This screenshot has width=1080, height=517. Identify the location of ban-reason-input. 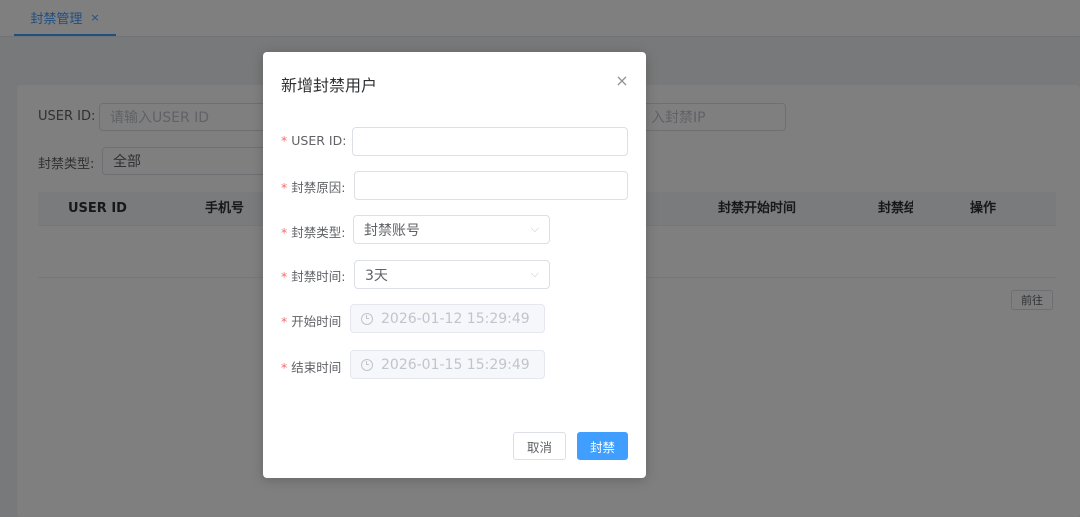
(491, 185).